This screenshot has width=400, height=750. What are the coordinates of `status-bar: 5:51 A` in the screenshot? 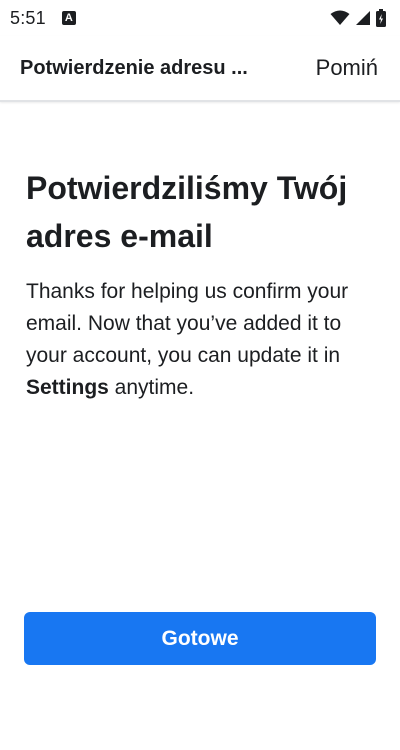 It's located at (200, 18).